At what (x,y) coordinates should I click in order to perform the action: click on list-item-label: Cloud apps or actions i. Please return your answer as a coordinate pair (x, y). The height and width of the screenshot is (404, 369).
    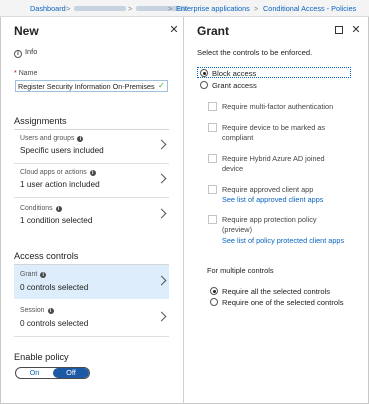
    Looking at the image, I should click on (58, 172).